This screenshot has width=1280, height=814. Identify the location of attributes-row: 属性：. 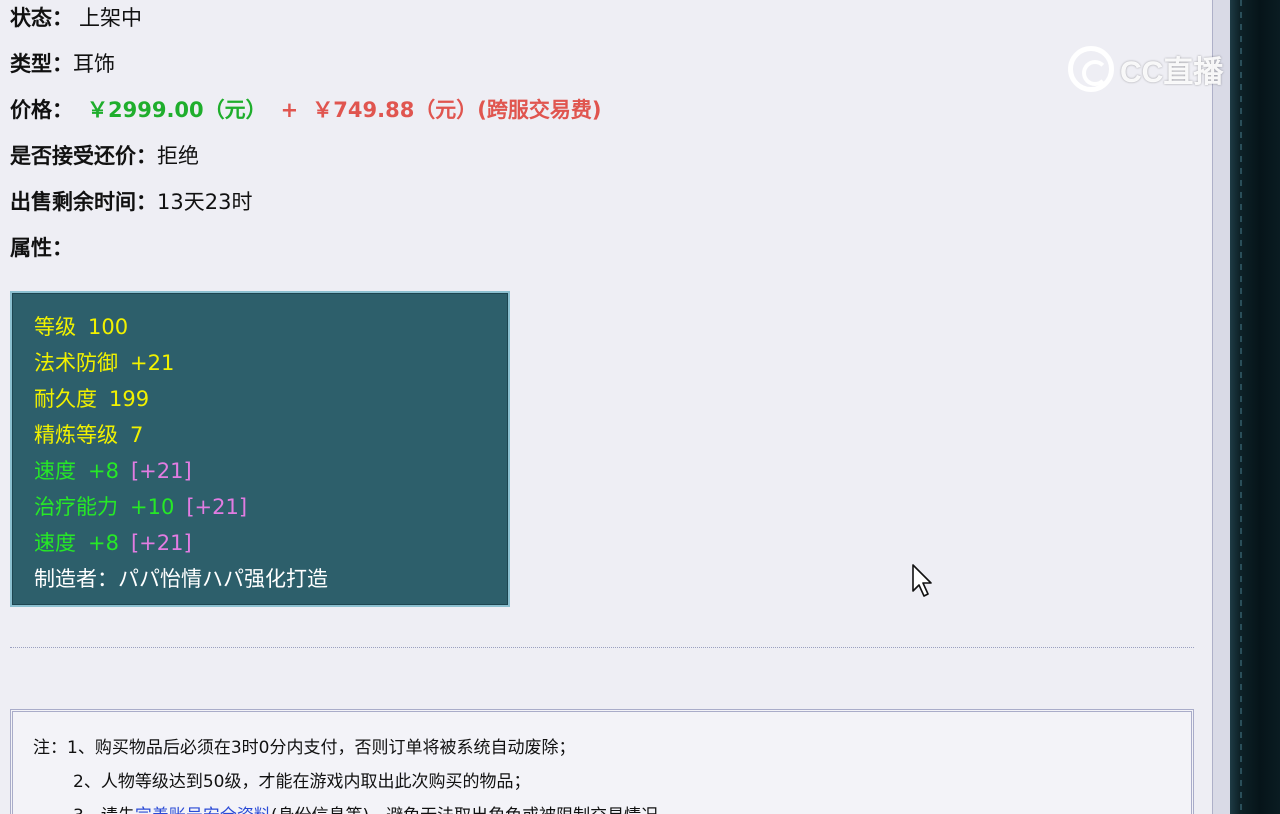
(41, 248).